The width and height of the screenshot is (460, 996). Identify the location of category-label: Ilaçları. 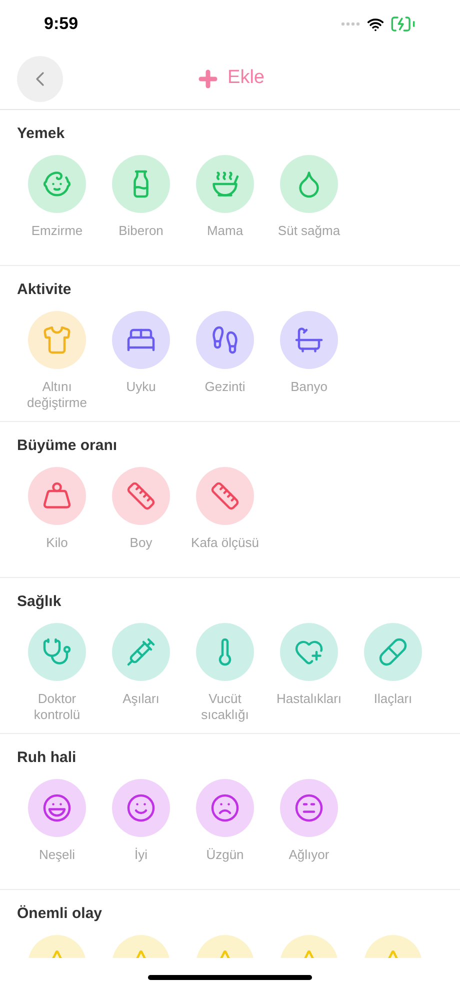
(393, 699).